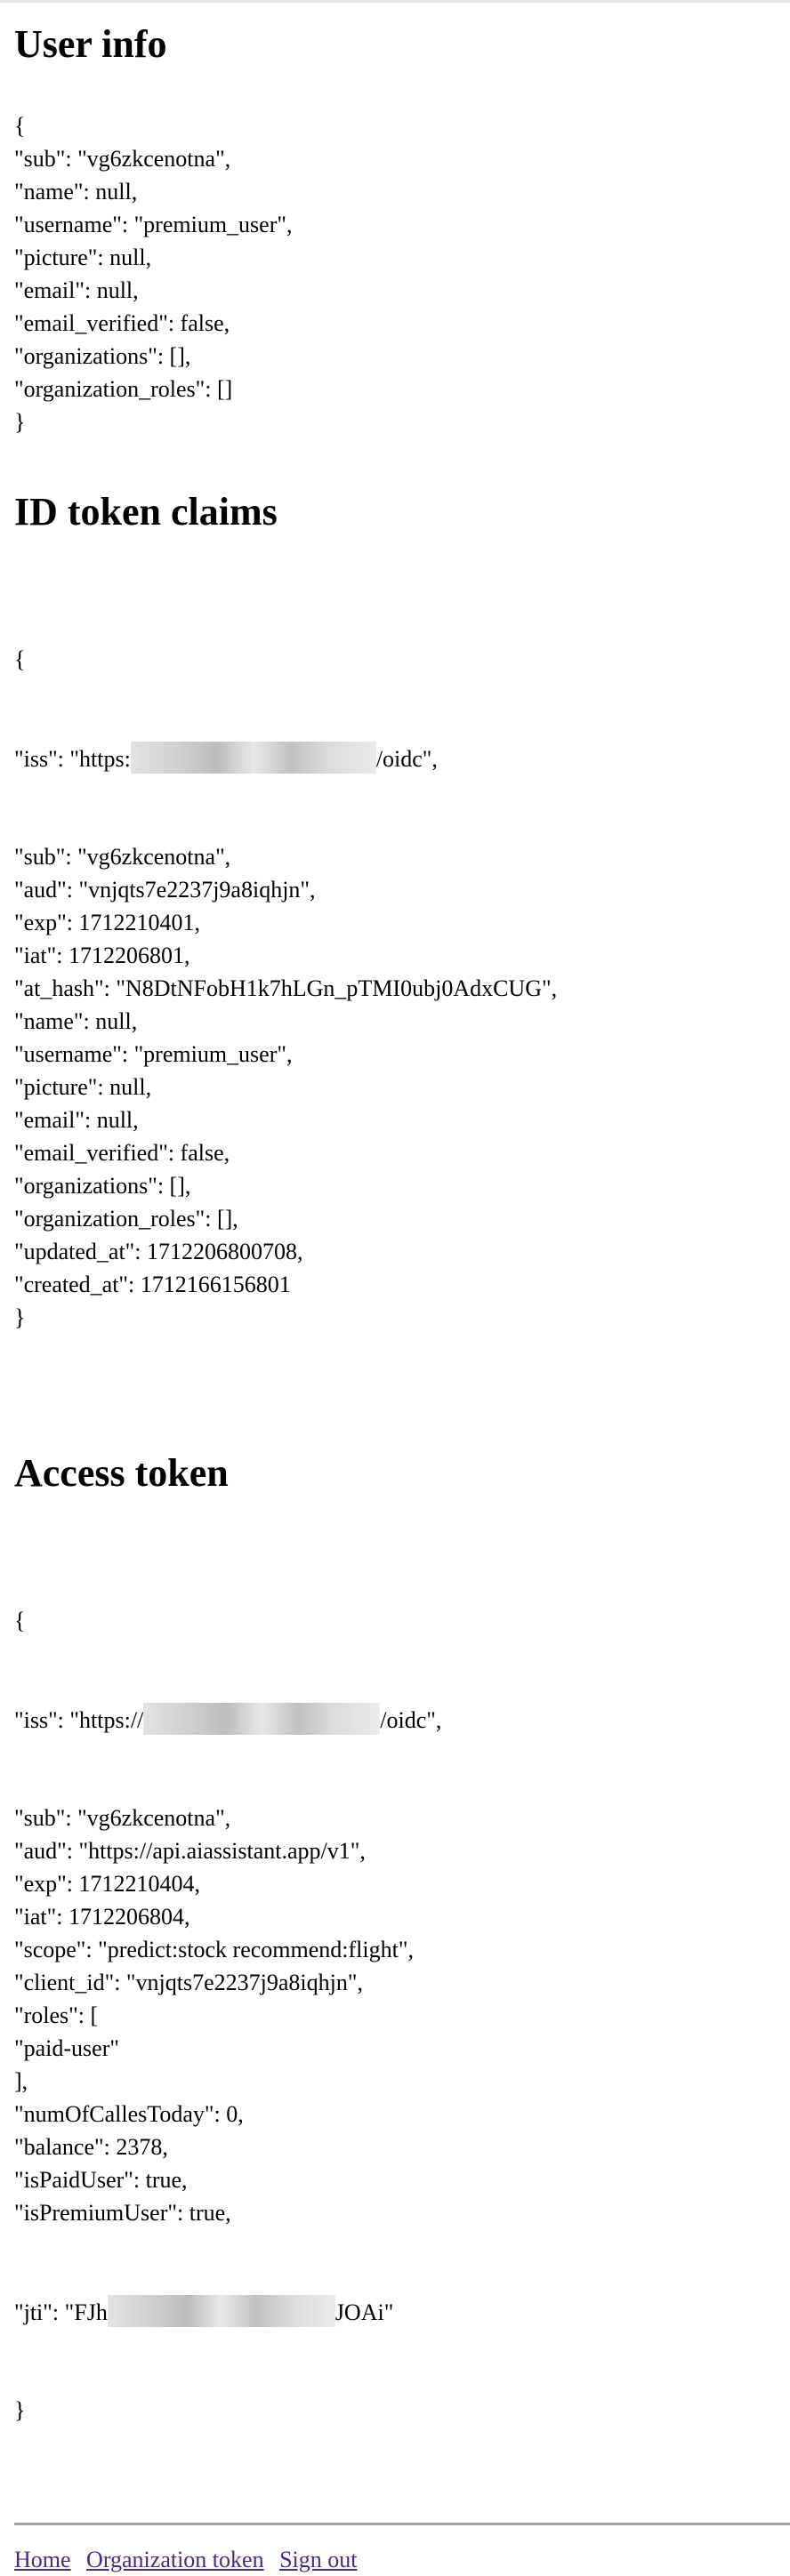 The height and width of the screenshot is (2576, 790). I want to click on footer-nav: Home Organization token Sign out, so click(402, 2559).